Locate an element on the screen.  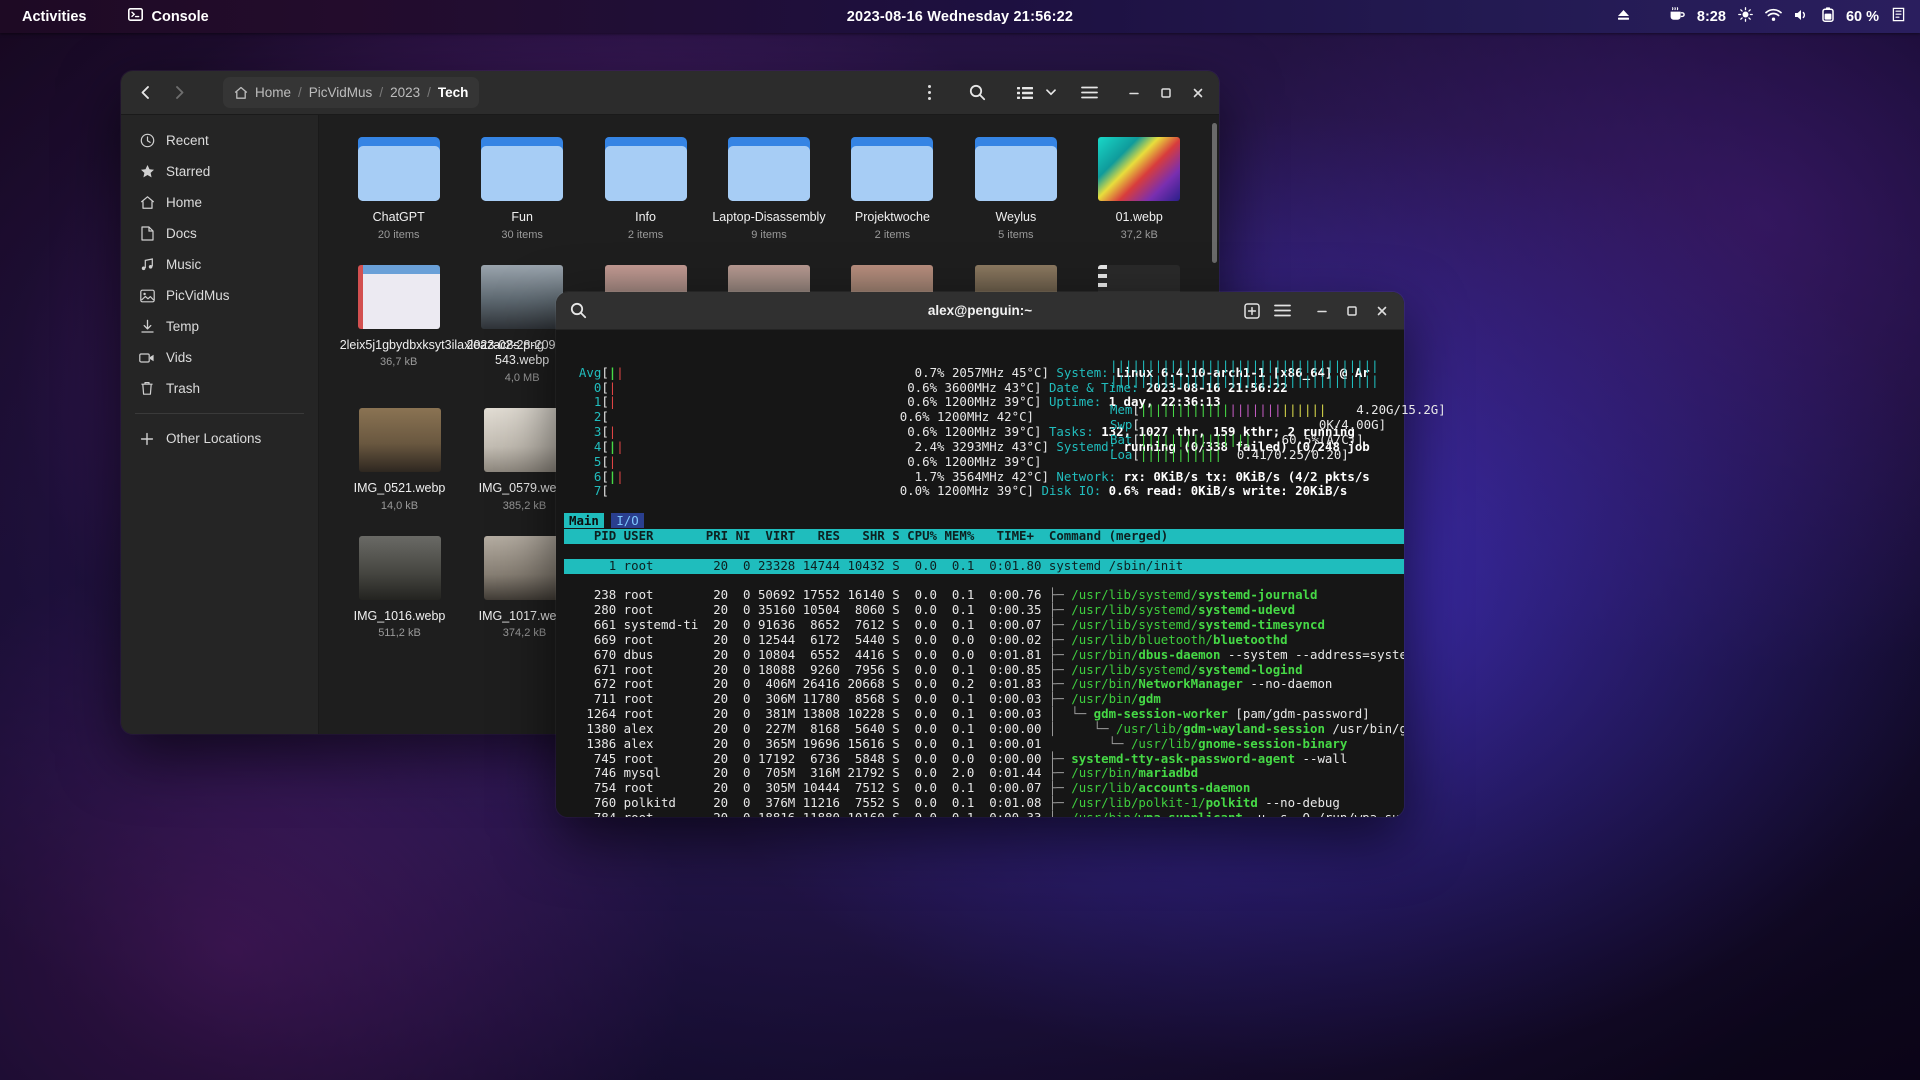
file-item: Weylus 5 items is located at coordinates (1015, 185).